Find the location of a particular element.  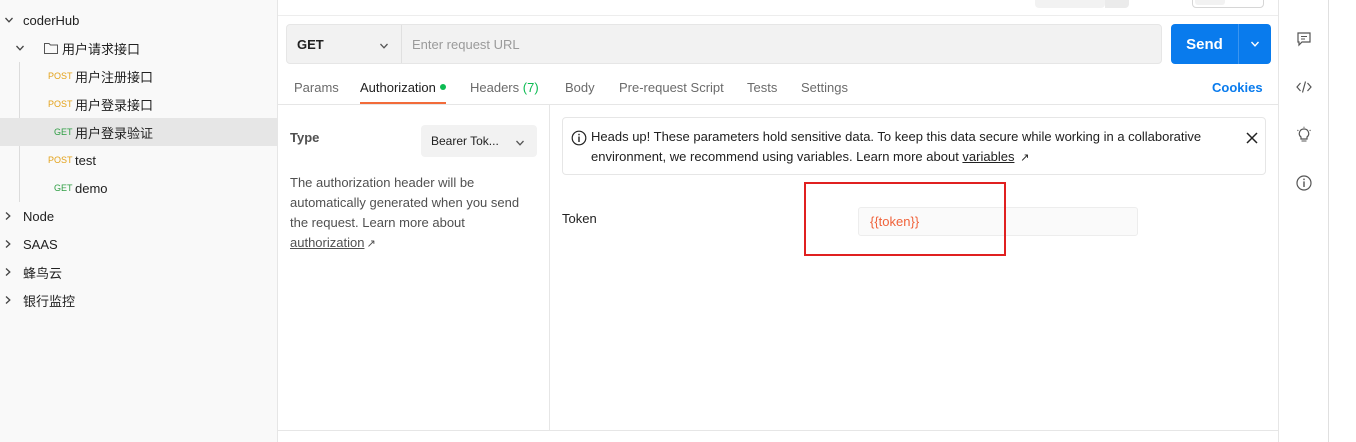

request-item: POST 用户注册接口 is located at coordinates (139, 76).